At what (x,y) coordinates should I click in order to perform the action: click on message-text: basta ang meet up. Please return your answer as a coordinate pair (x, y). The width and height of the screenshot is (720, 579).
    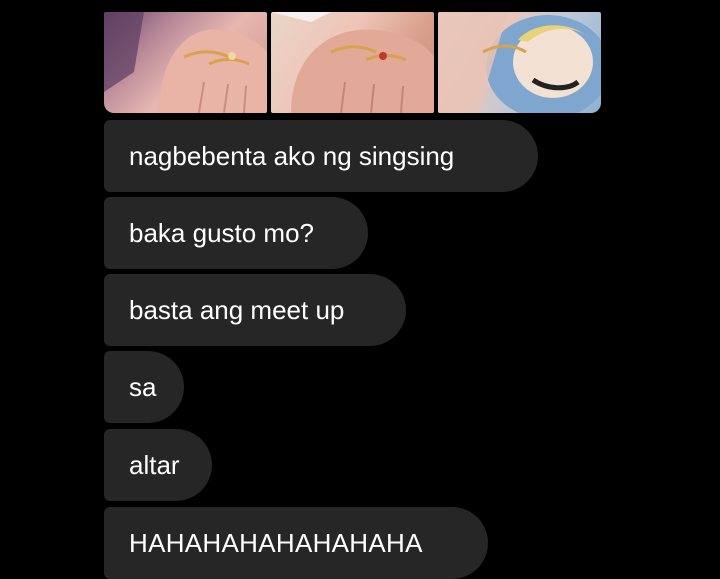
    Looking at the image, I should click on (237, 310).